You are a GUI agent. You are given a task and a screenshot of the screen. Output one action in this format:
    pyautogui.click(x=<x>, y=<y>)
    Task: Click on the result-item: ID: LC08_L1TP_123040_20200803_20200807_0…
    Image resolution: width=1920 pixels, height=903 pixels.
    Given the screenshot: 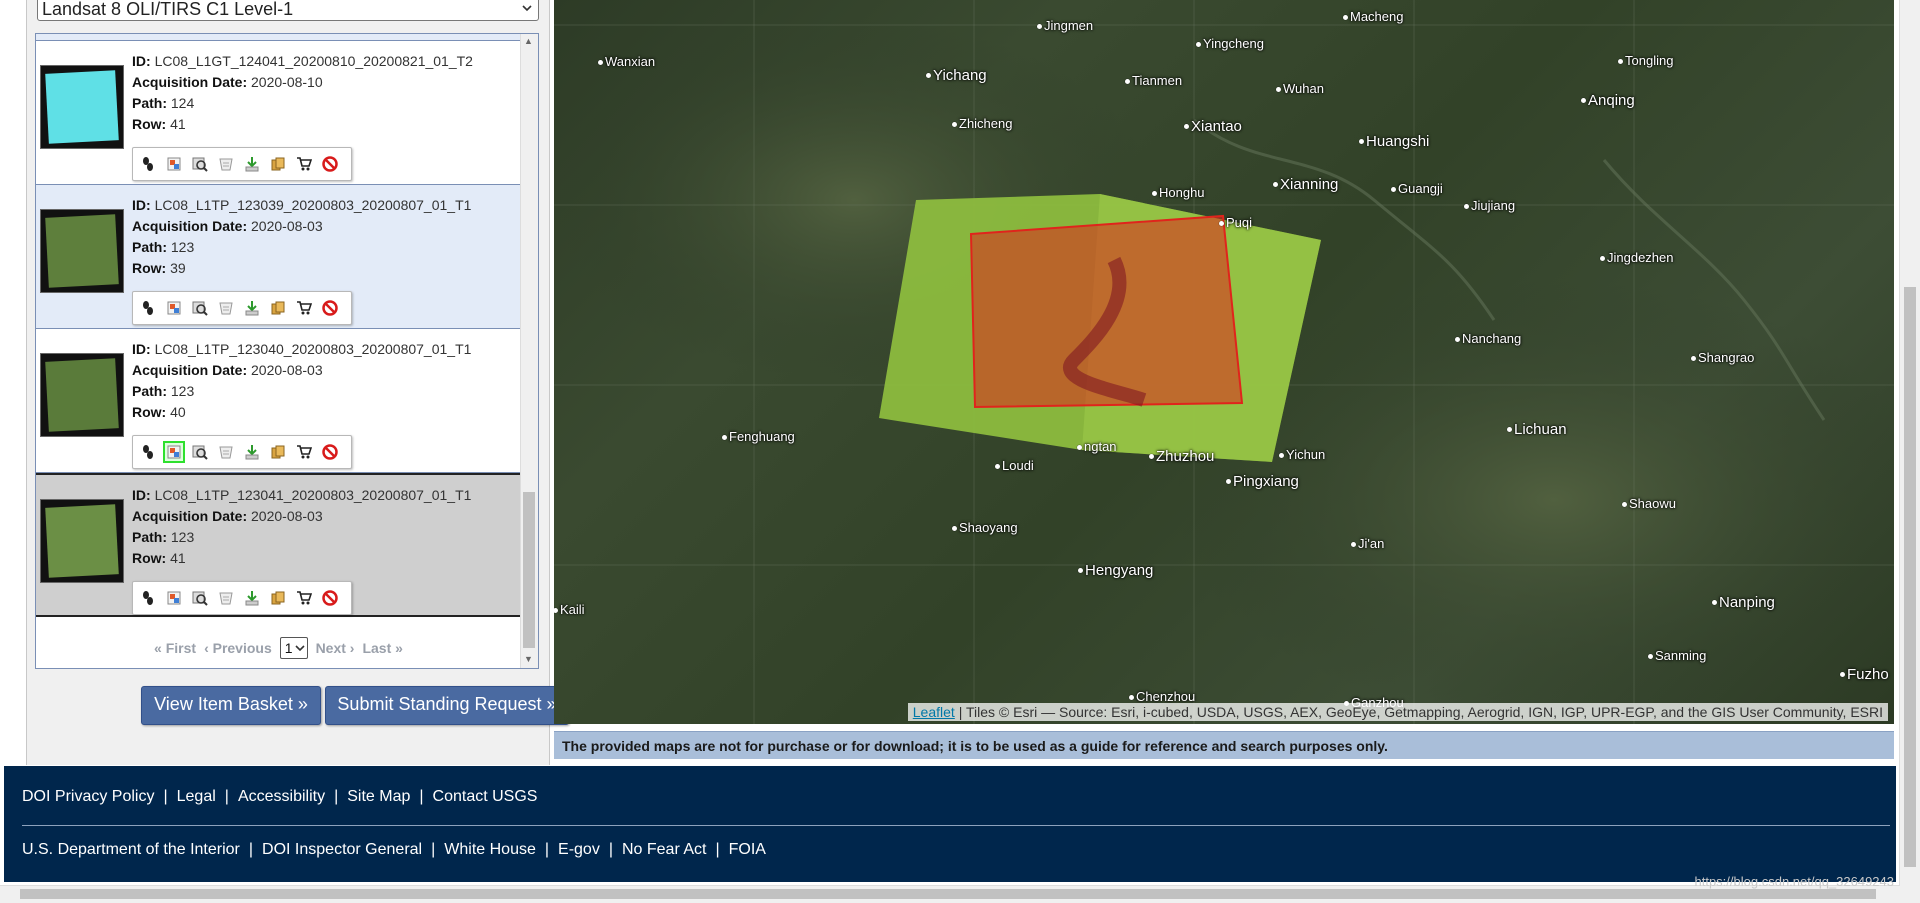 What is the action you would take?
    pyautogui.click(x=278, y=401)
    